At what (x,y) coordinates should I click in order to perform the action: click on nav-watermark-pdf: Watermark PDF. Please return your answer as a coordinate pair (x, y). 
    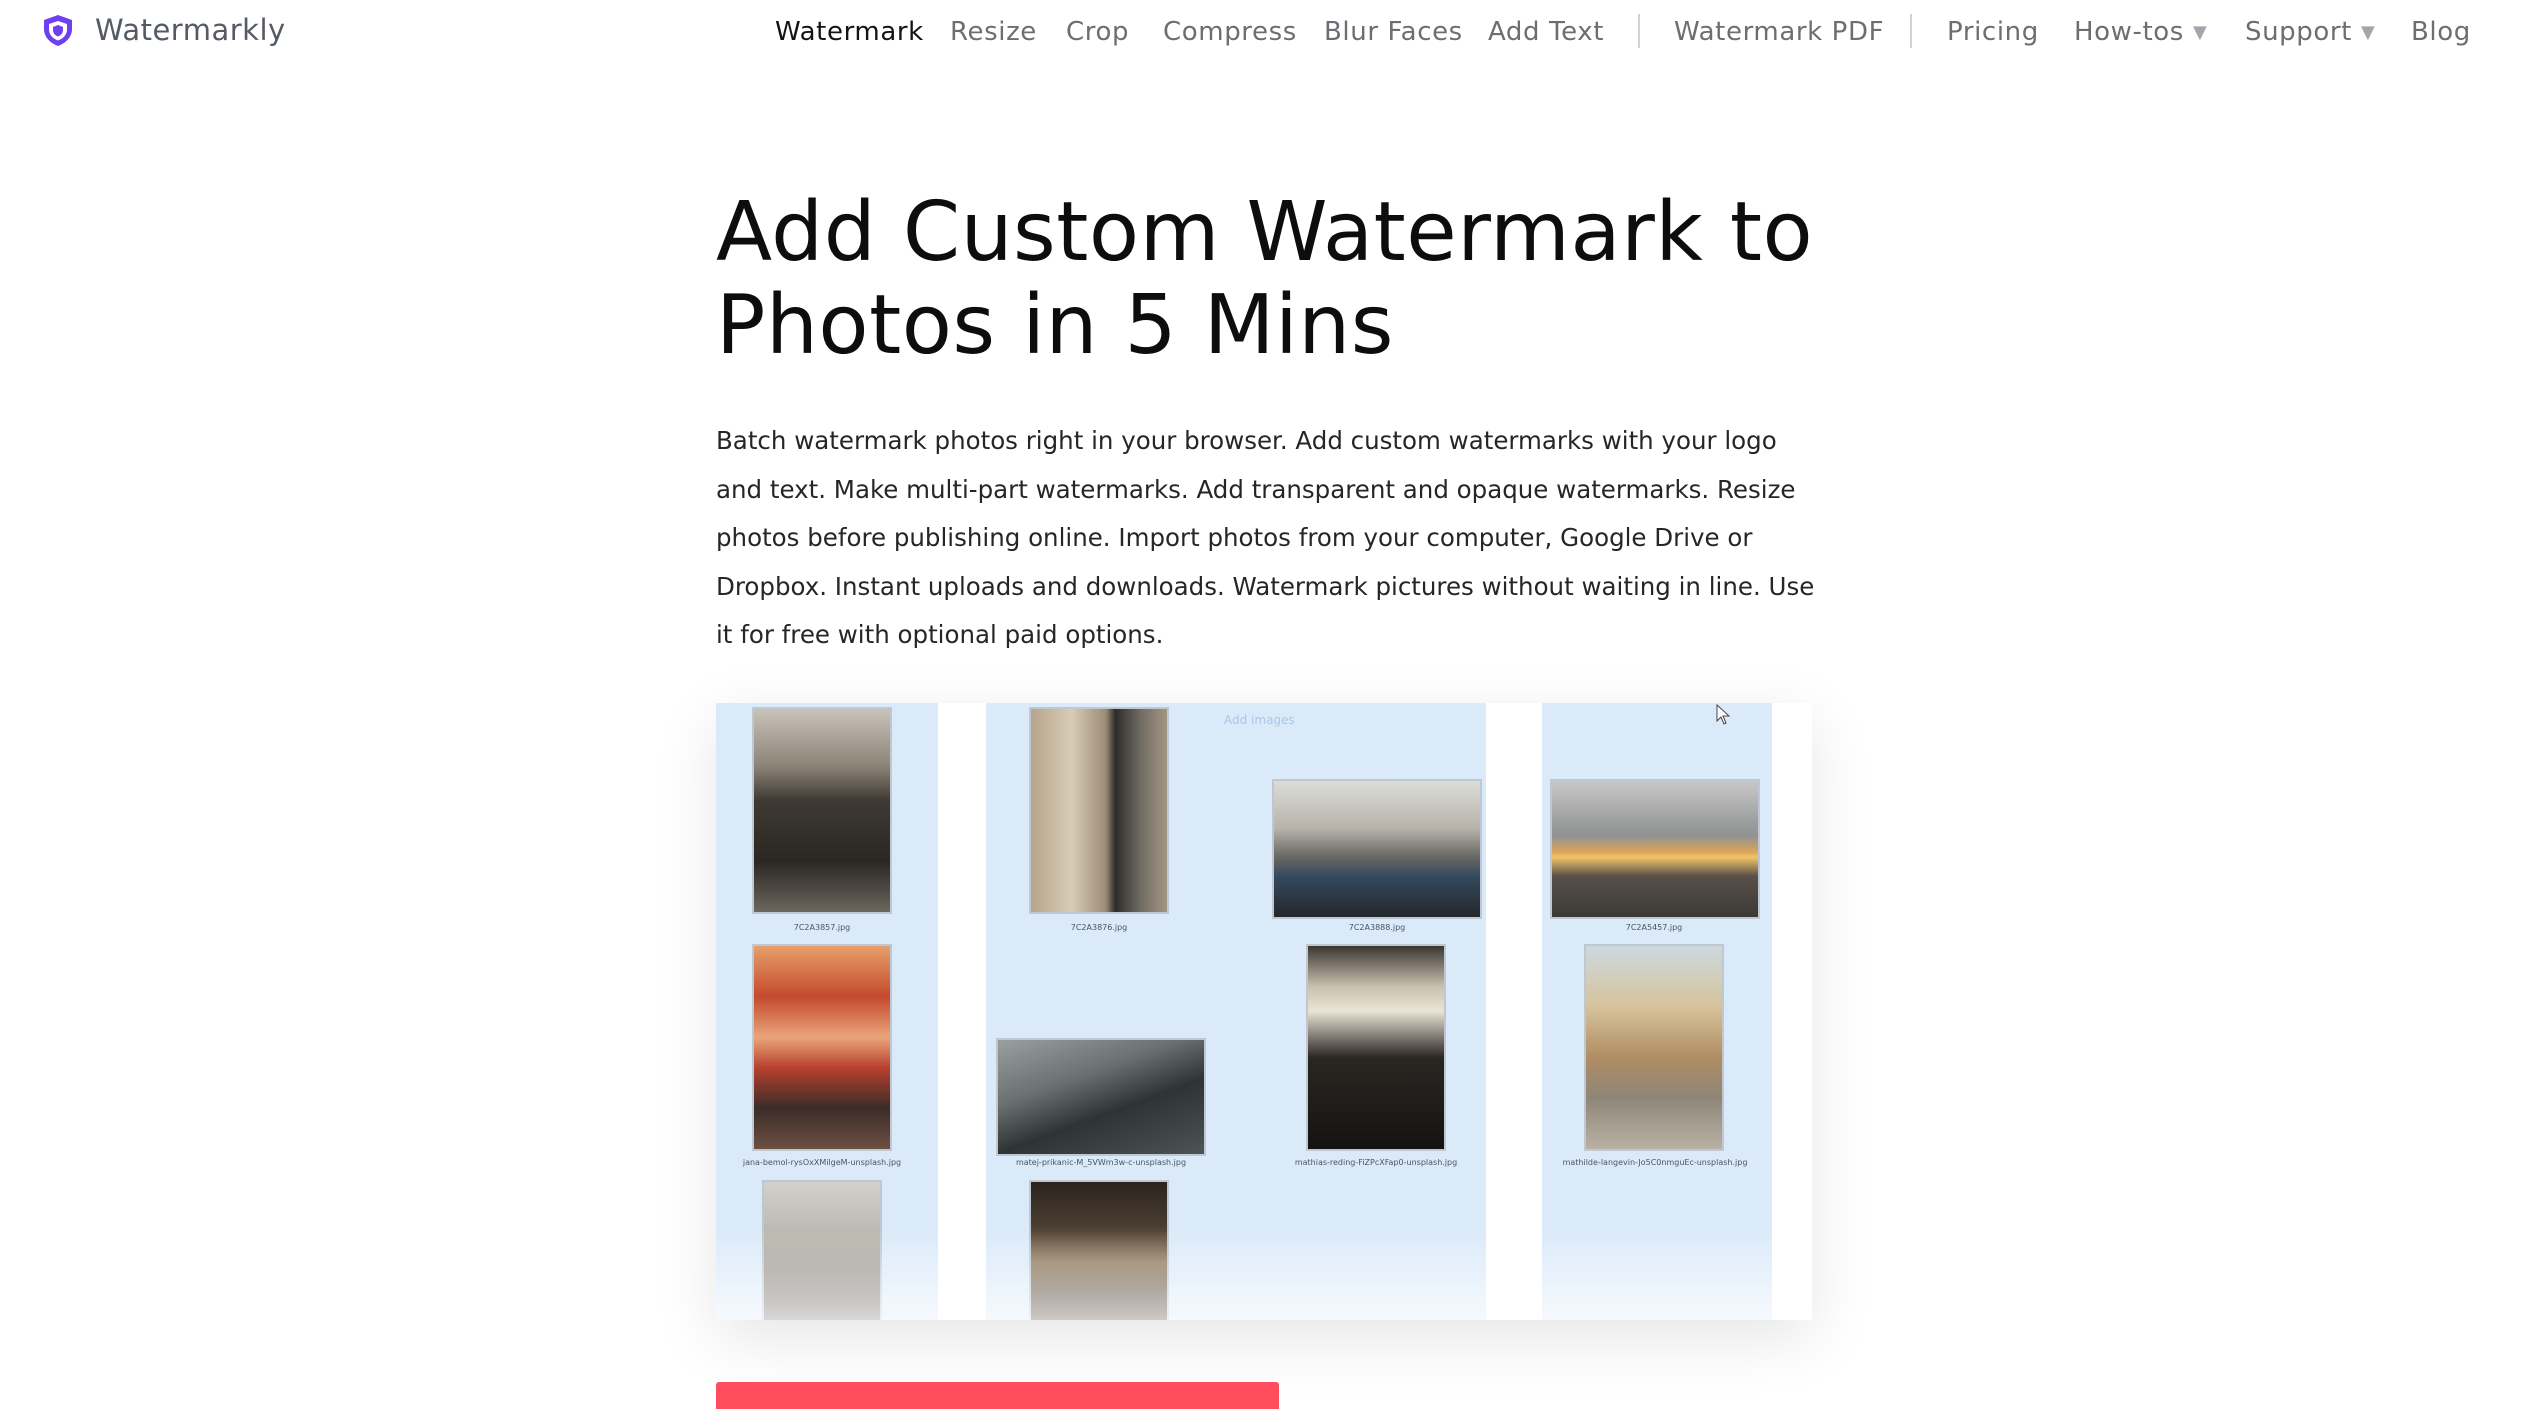
    Looking at the image, I should click on (1779, 32).